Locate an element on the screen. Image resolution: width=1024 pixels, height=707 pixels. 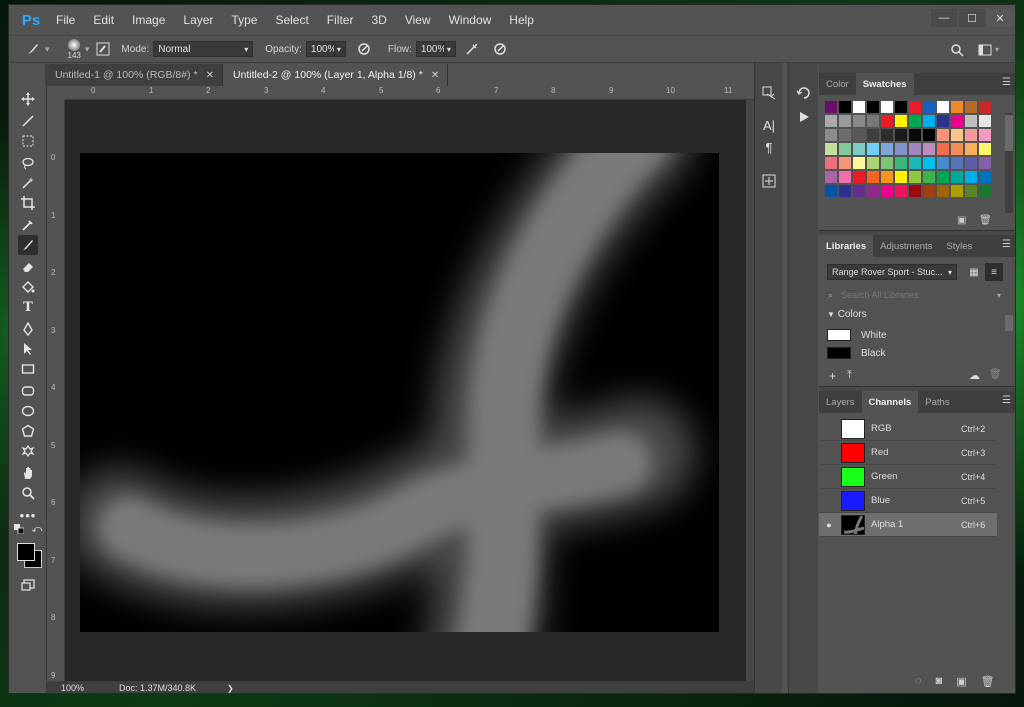
hand-tool-icon is located at coordinates (28, 473).